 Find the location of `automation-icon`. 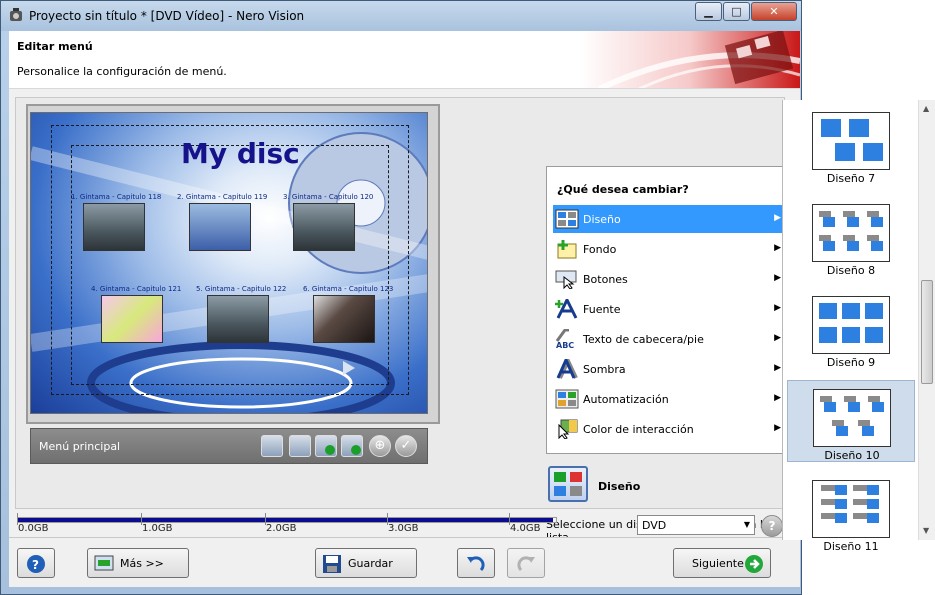

automation-icon is located at coordinates (567, 399).